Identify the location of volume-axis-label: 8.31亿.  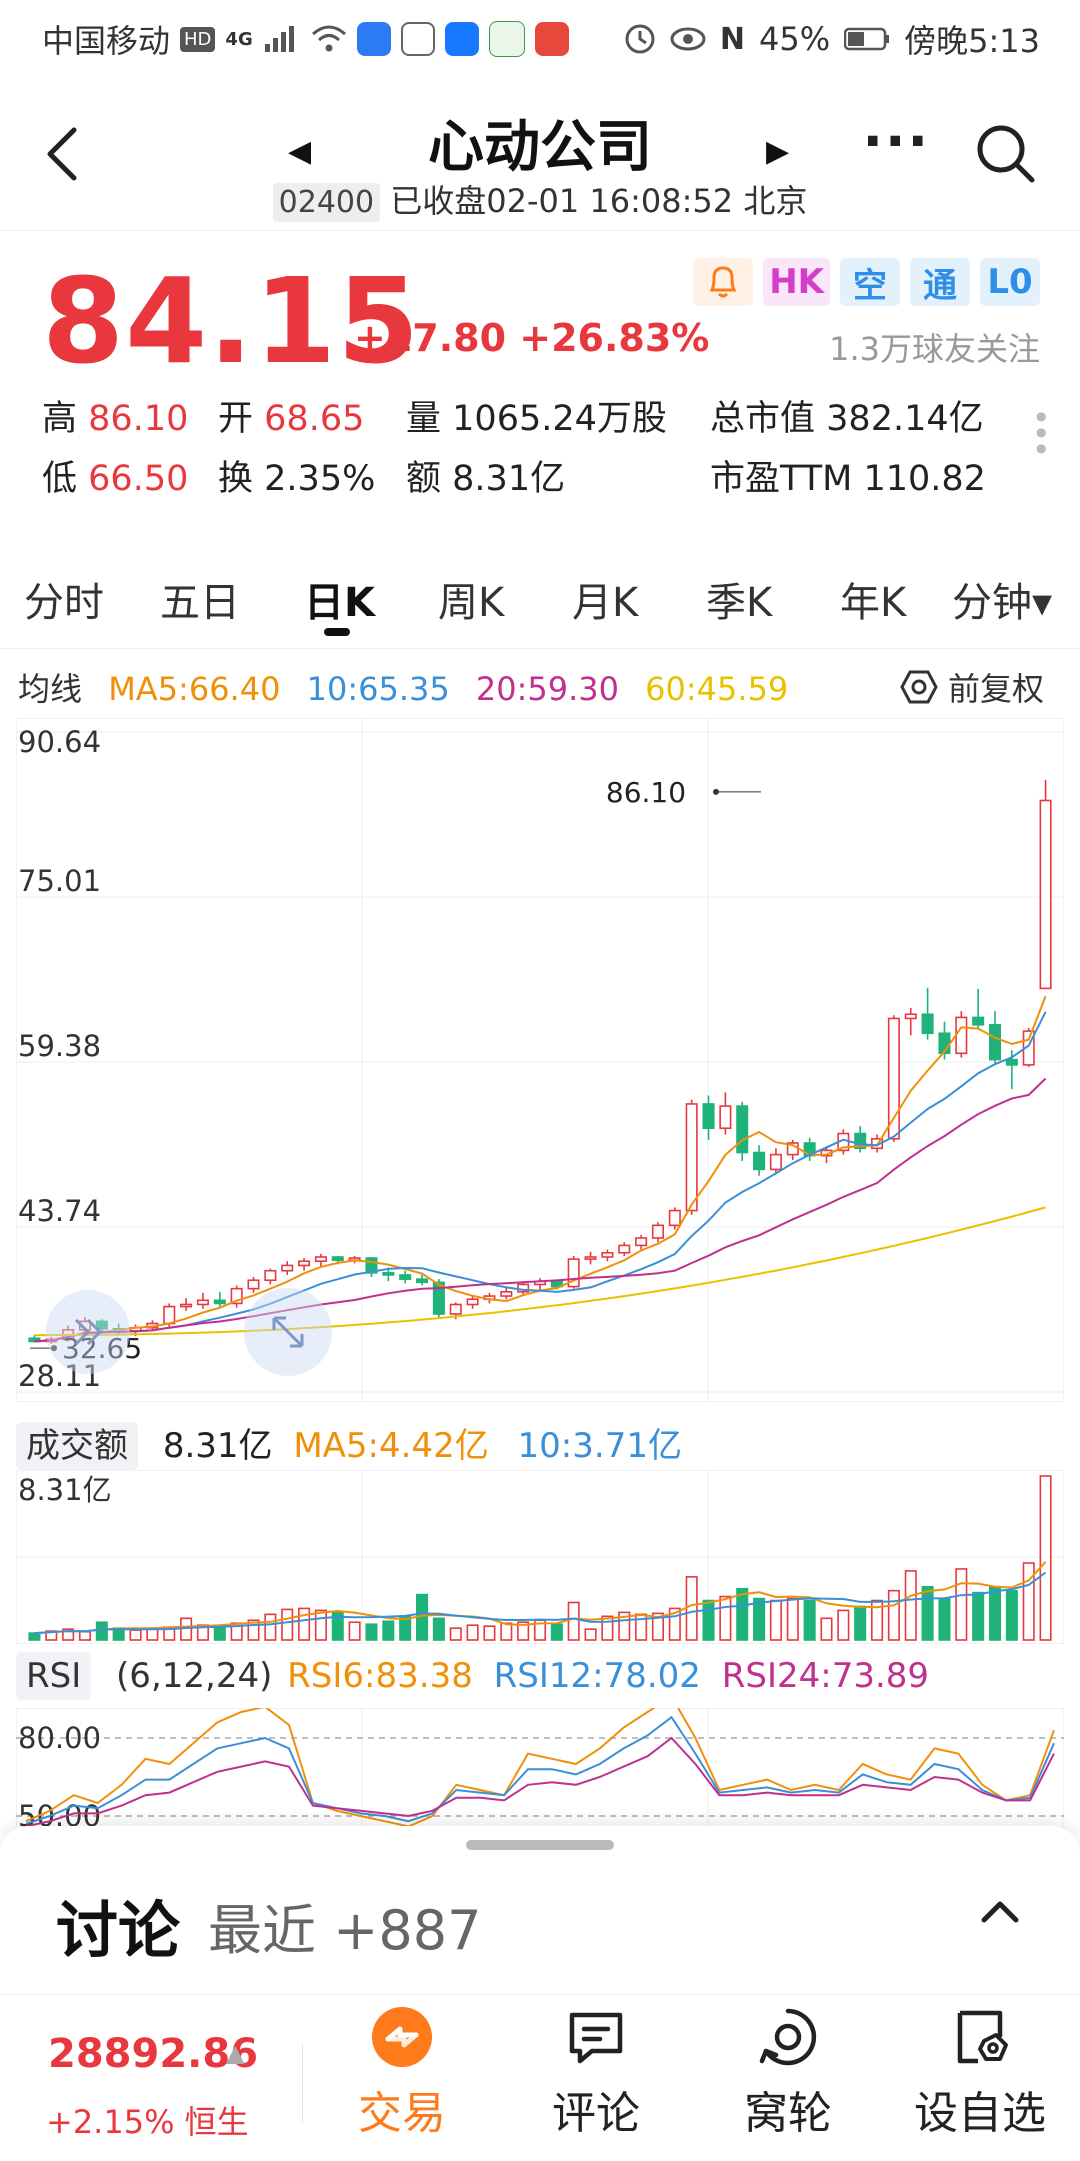
(65, 1490).